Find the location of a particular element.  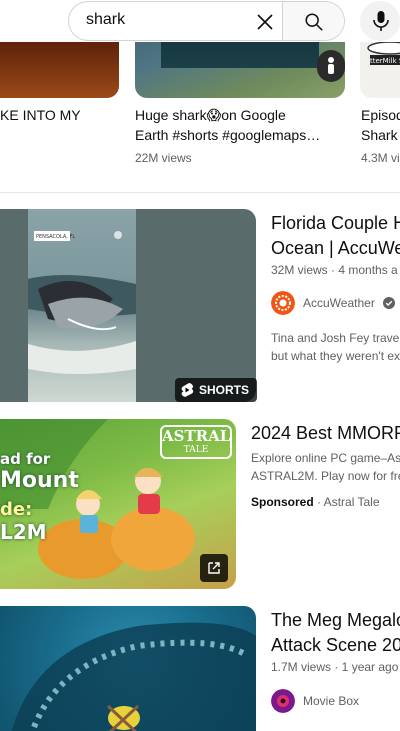

video-title: Florida Couple H is located at coordinates (335, 223).